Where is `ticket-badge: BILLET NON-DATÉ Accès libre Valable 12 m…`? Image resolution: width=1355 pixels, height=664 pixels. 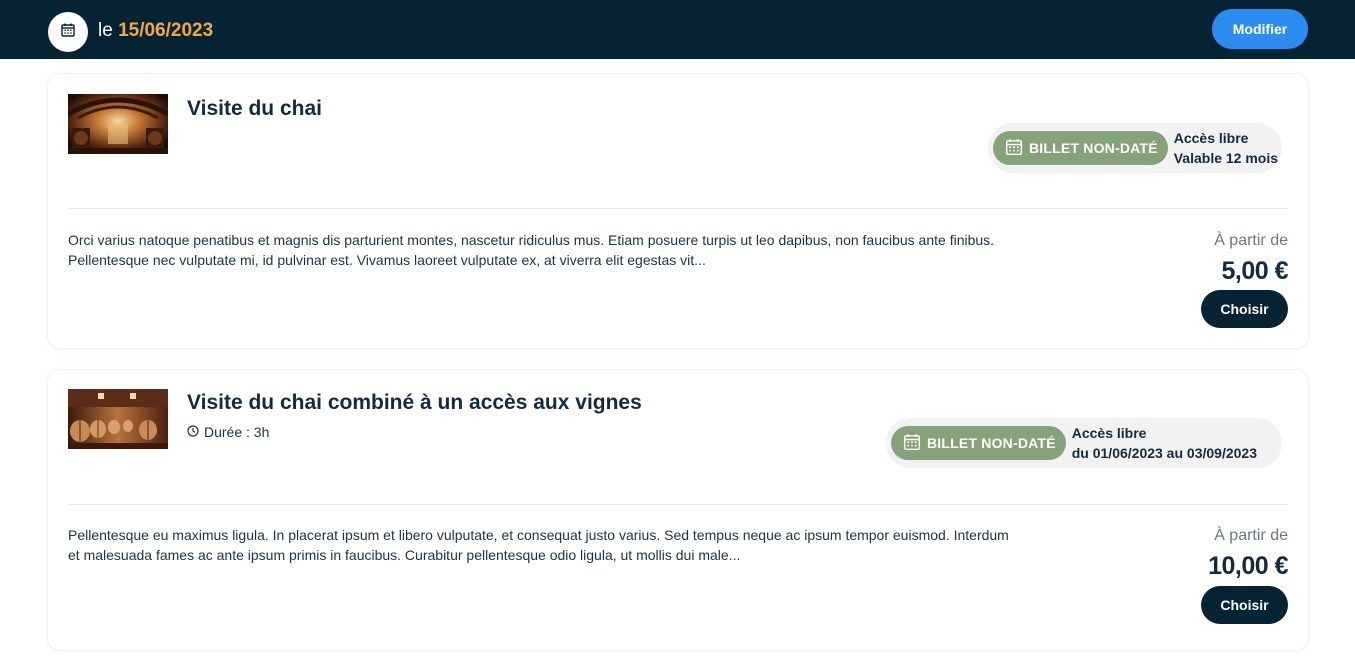
ticket-badge: BILLET NON-DATÉ Accès libre Valable 12 m… is located at coordinates (1135, 148).